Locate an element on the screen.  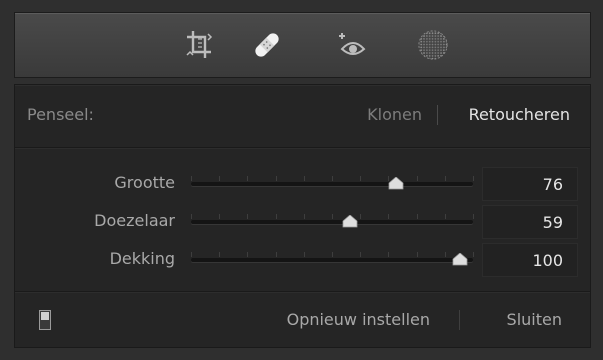
slider-label: Dekking is located at coordinates (142, 258).